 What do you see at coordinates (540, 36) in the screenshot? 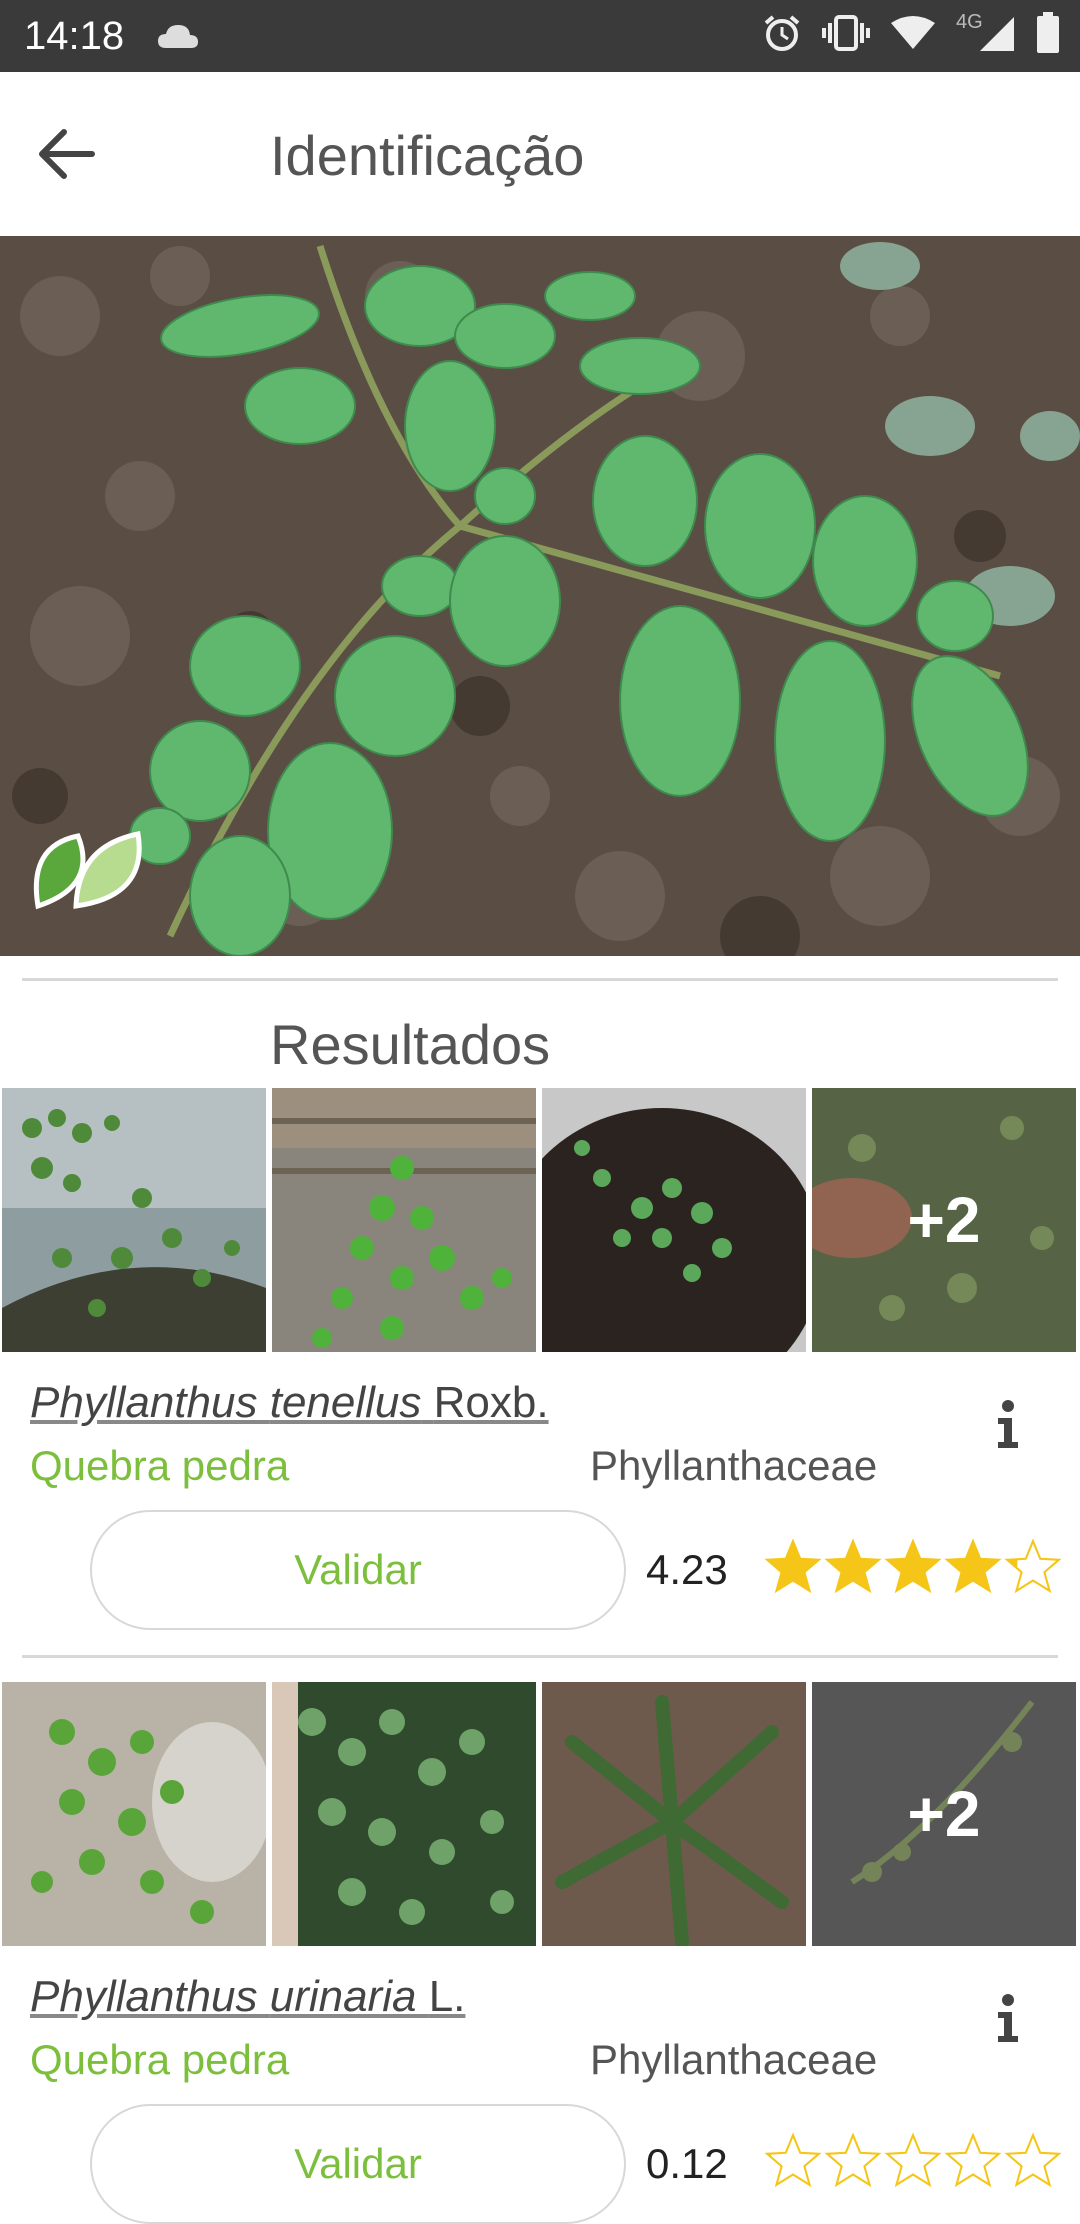
I see `status-bar: 14:18 4G` at bounding box center [540, 36].